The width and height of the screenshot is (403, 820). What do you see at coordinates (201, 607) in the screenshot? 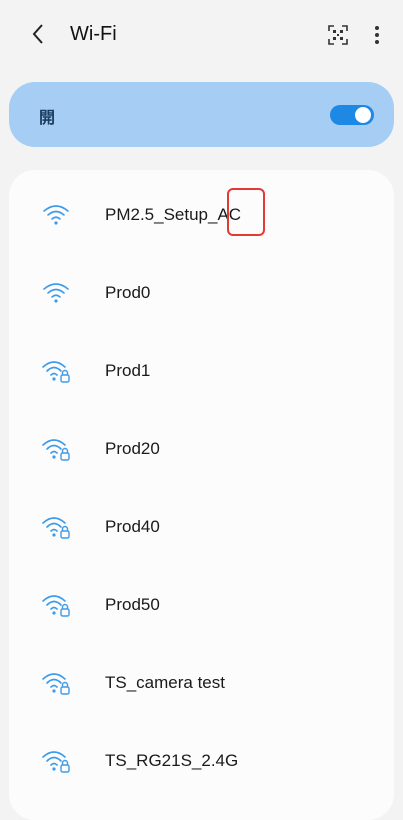
I see `network-item: Prod50` at bounding box center [201, 607].